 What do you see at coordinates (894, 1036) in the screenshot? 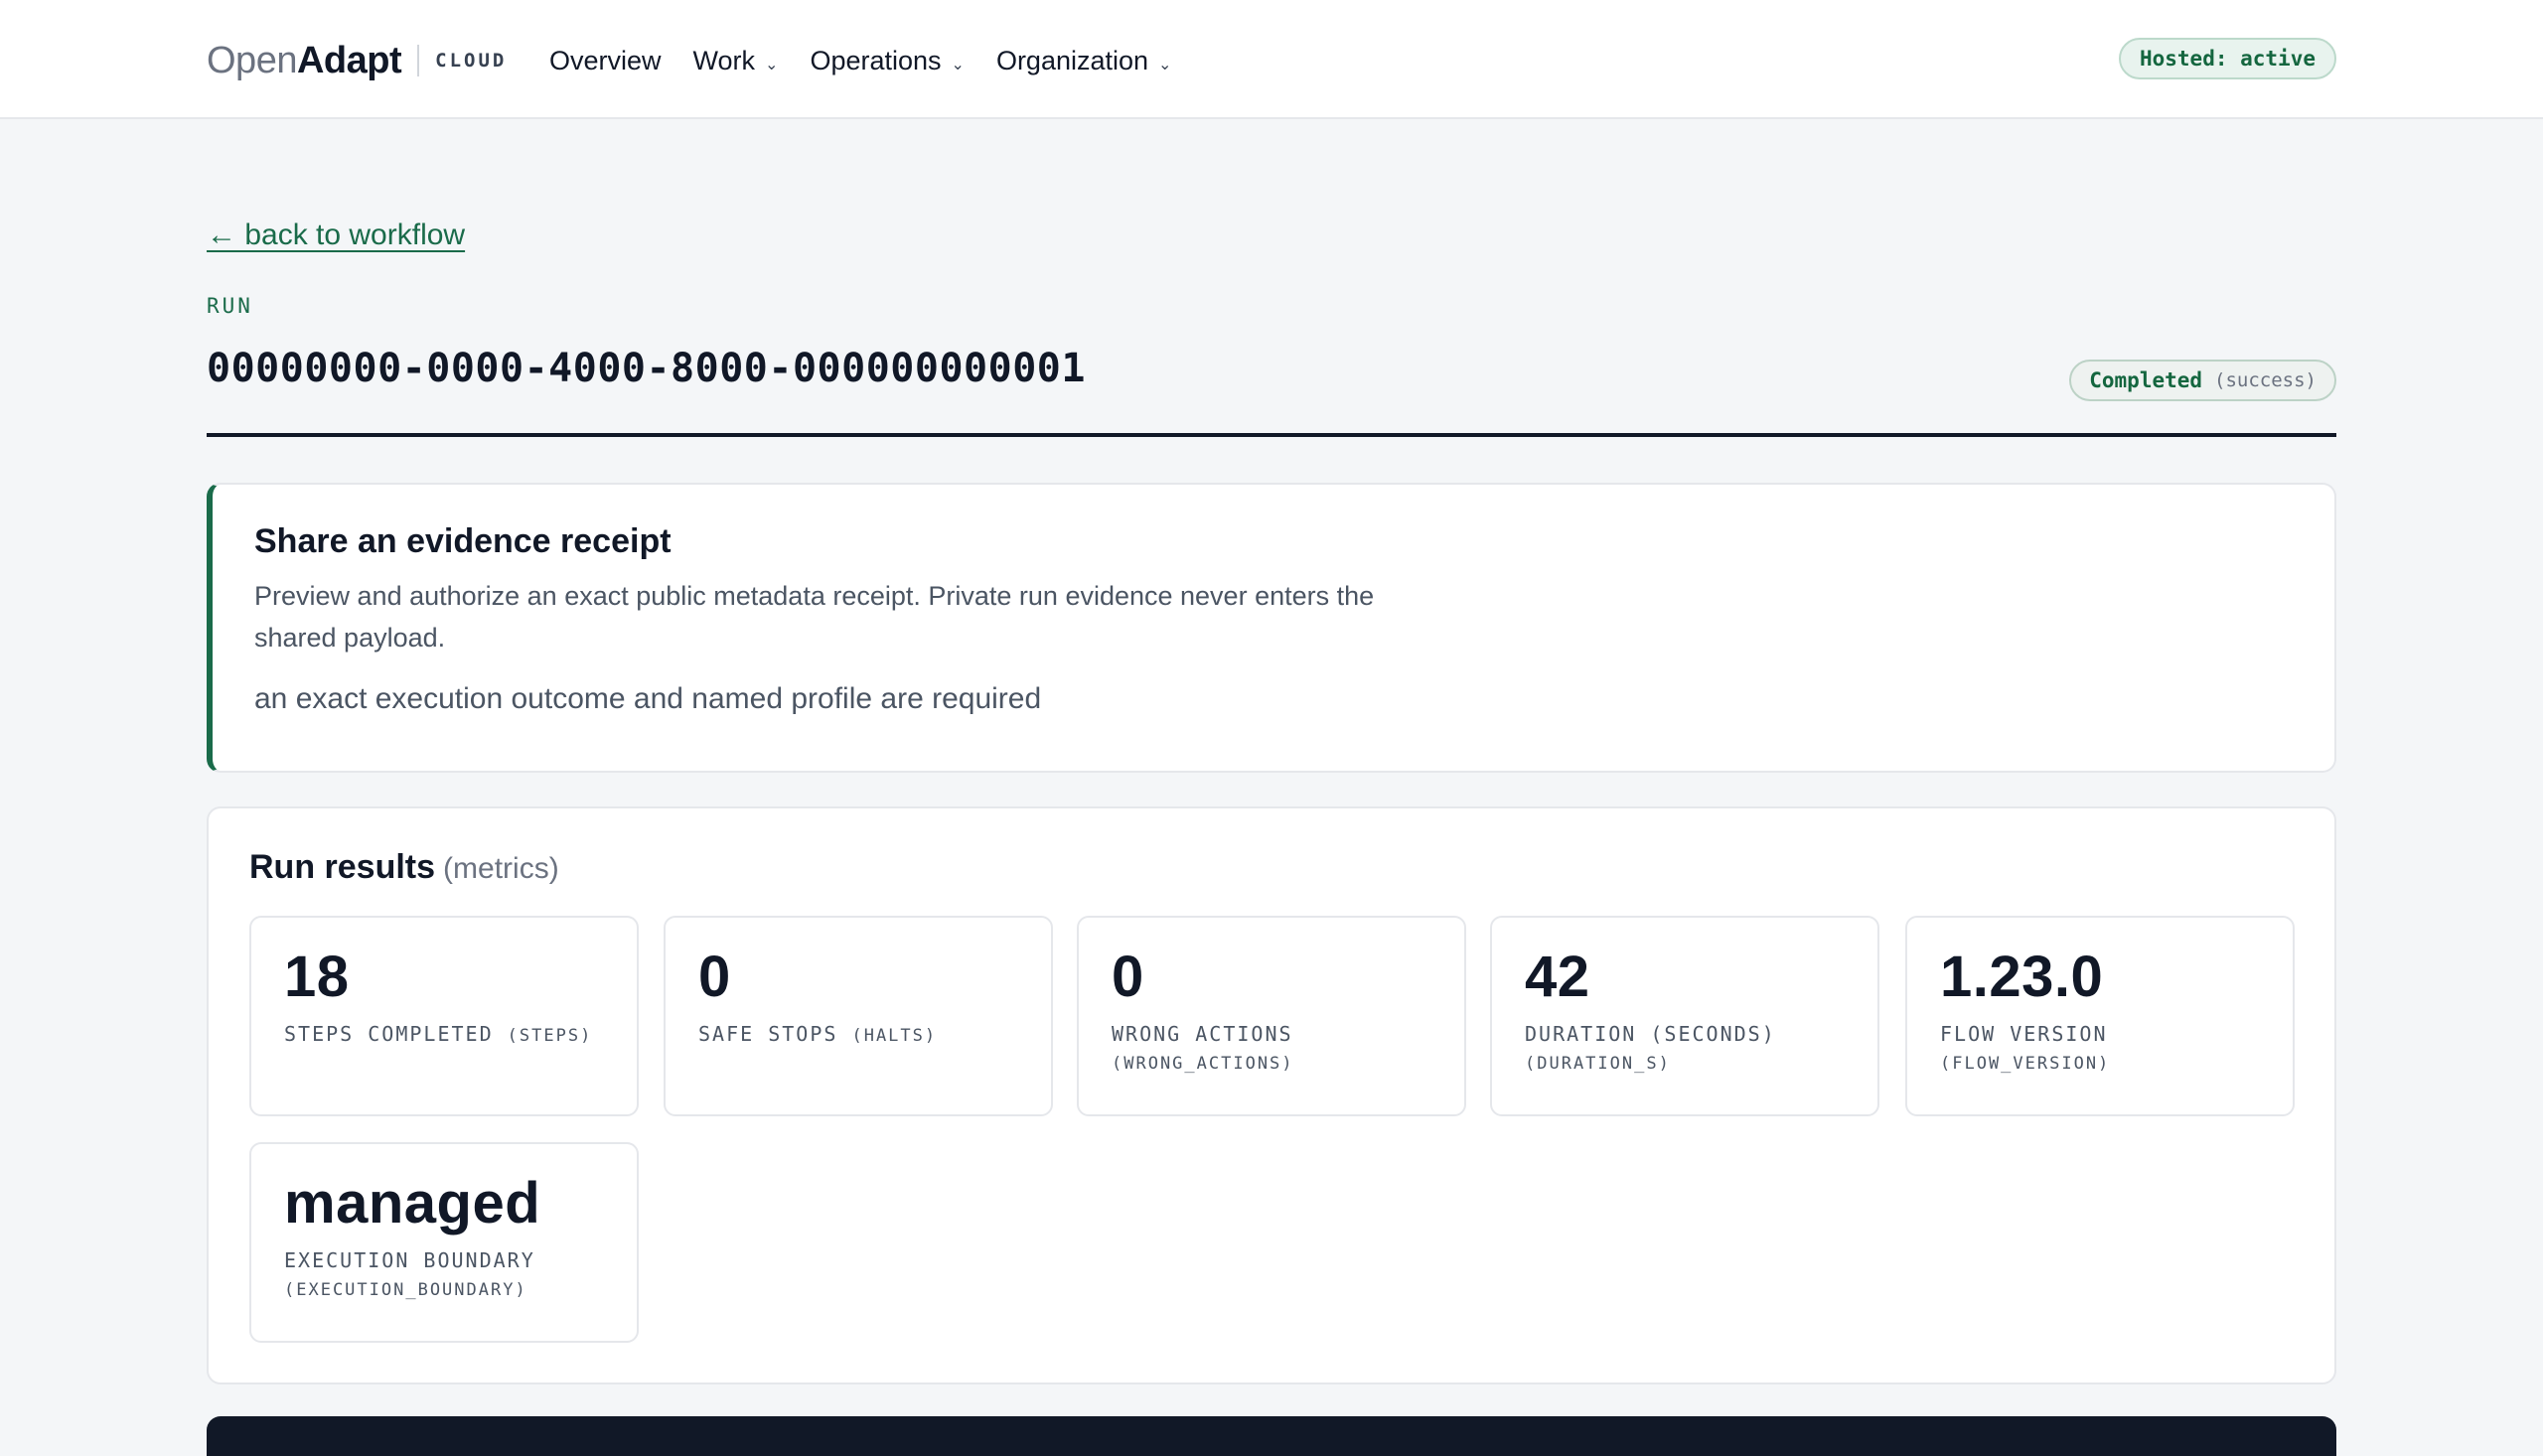
I see `metric-key: (halts)` at bounding box center [894, 1036].